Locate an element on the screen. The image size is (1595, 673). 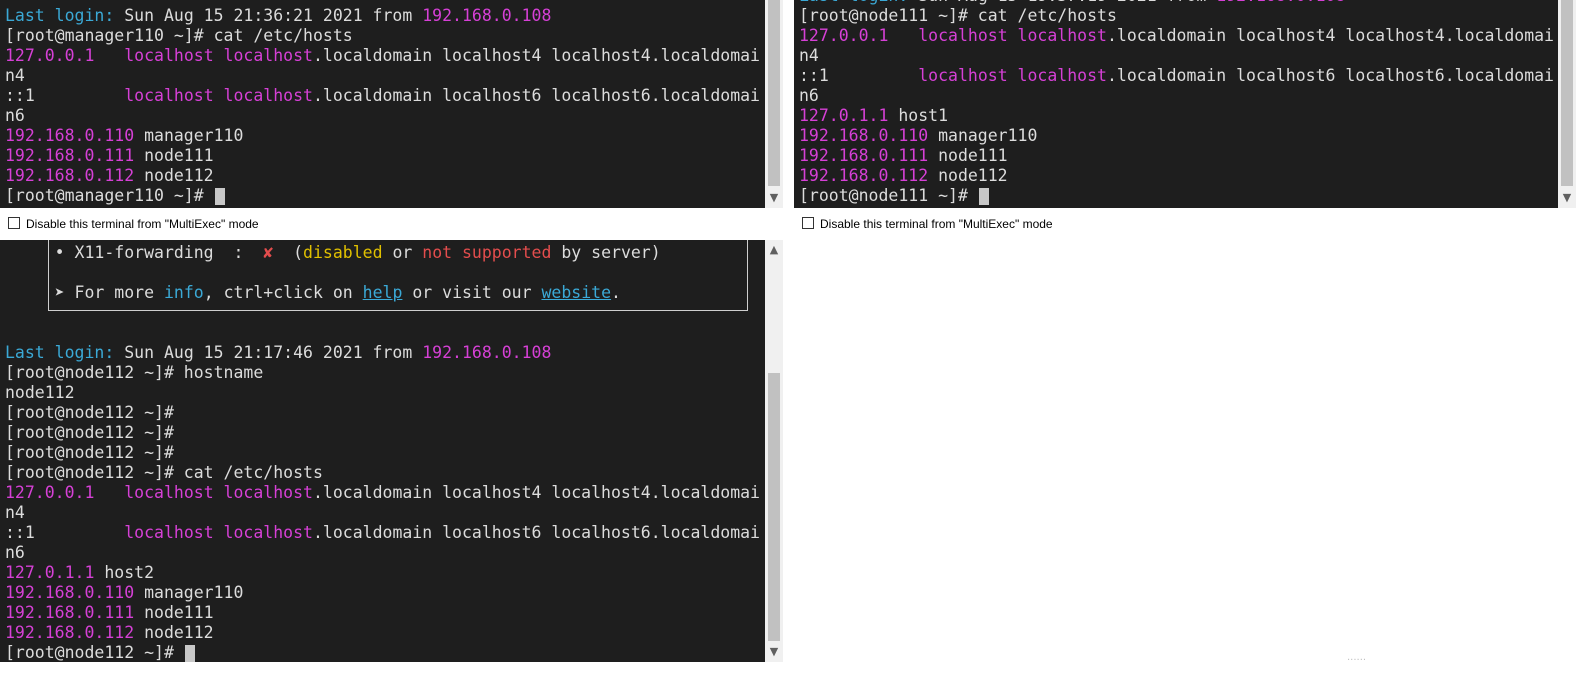
terminal-line: [root@node112 ~]# cat /etc/hosts is located at coordinates (382, 473).